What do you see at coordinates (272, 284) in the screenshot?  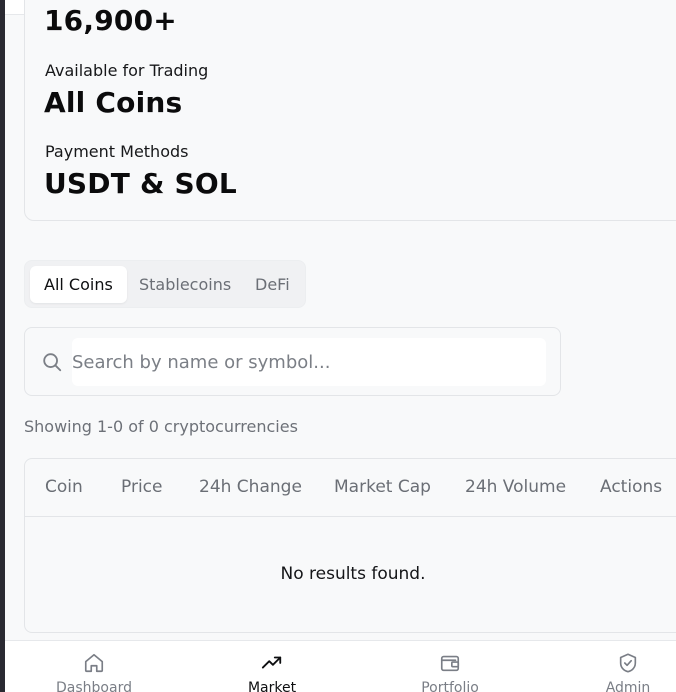 I see `tab-defi: DeFi` at bounding box center [272, 284].